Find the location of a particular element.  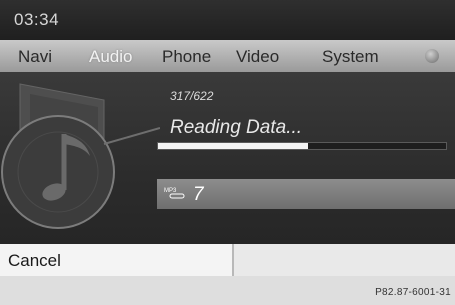

round-menu-dot-icon is located at coordinates (432, 56).